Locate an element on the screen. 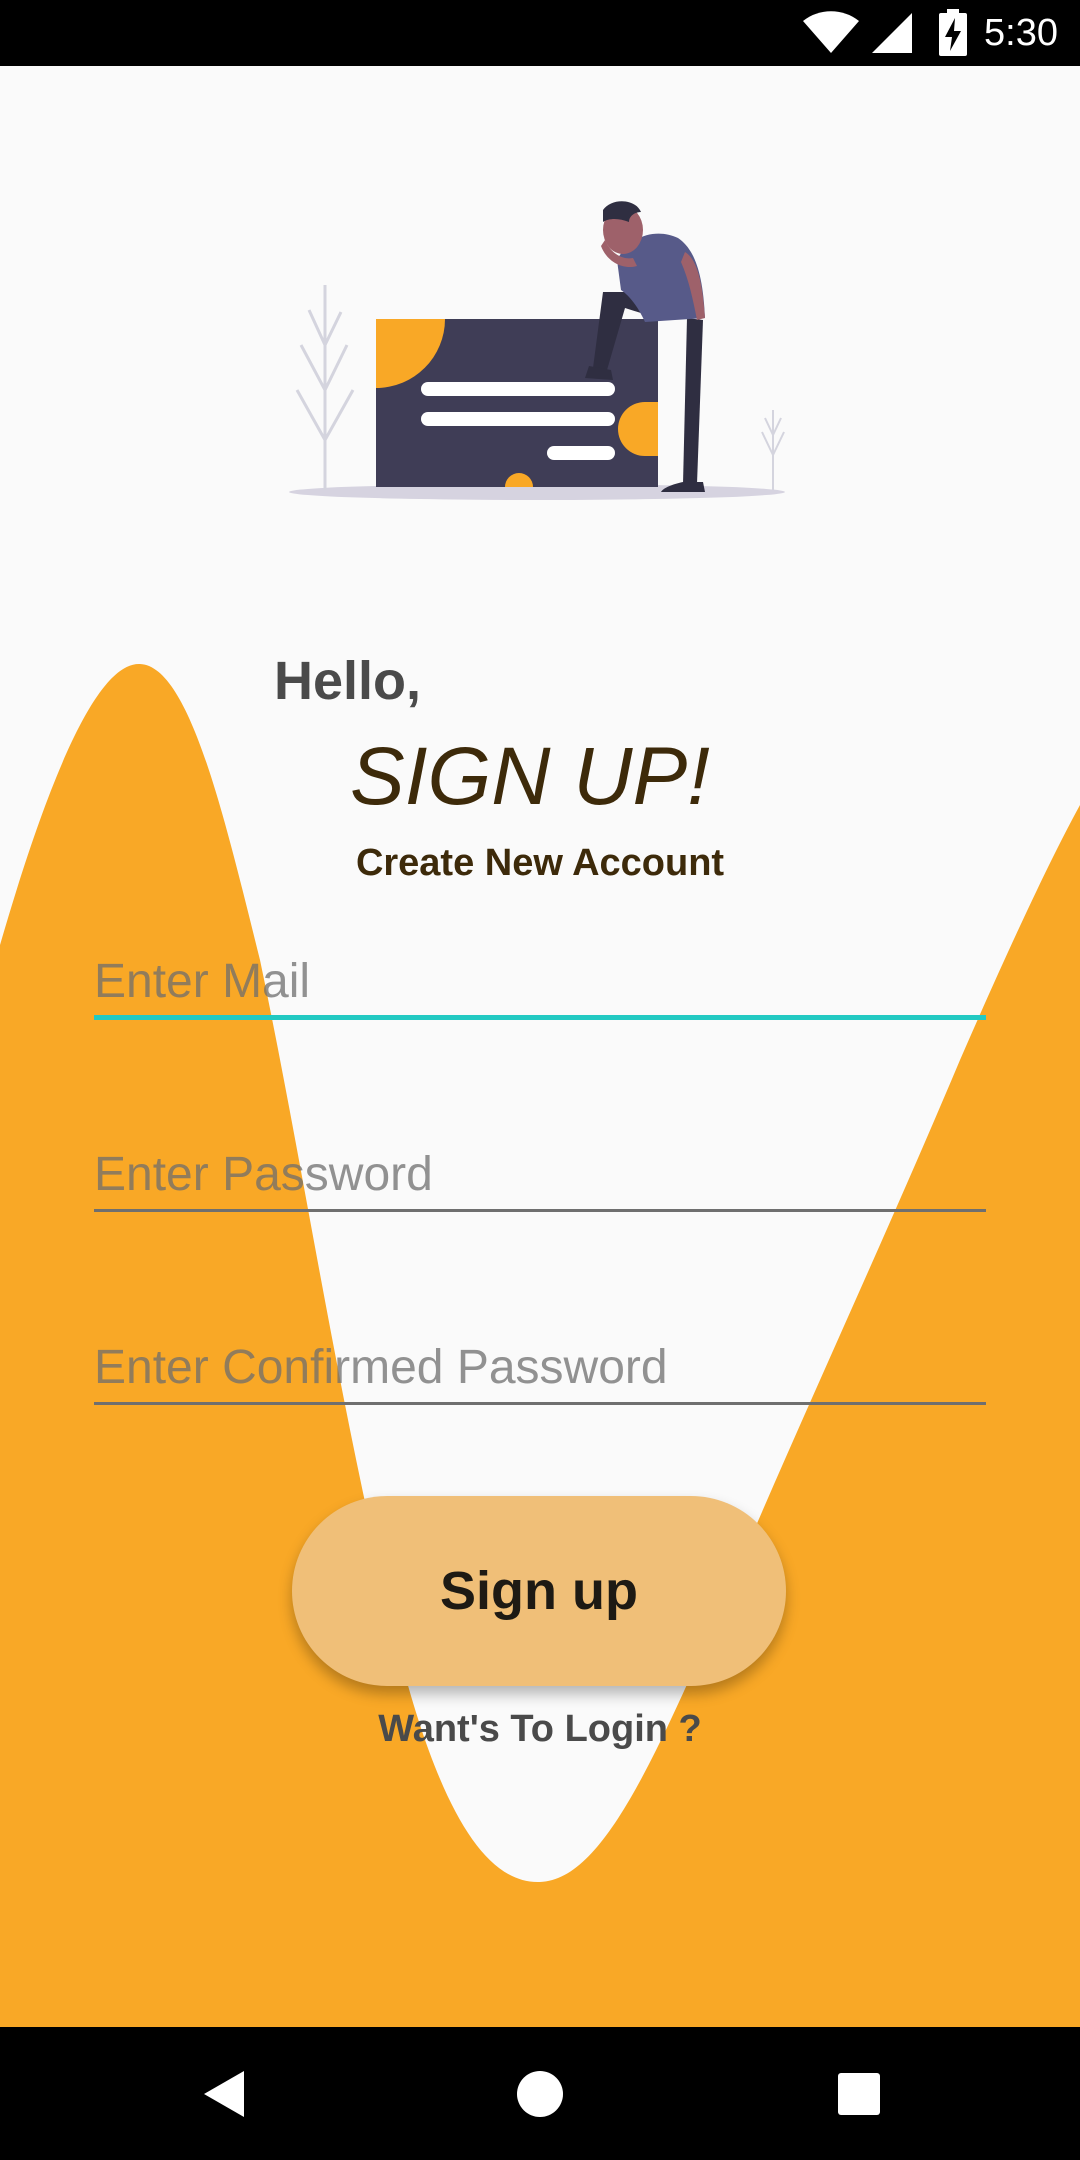 Image resolution: width=1080 pixels, height=2160 pixels. signup-illustration is located at coordinates (537, 350).